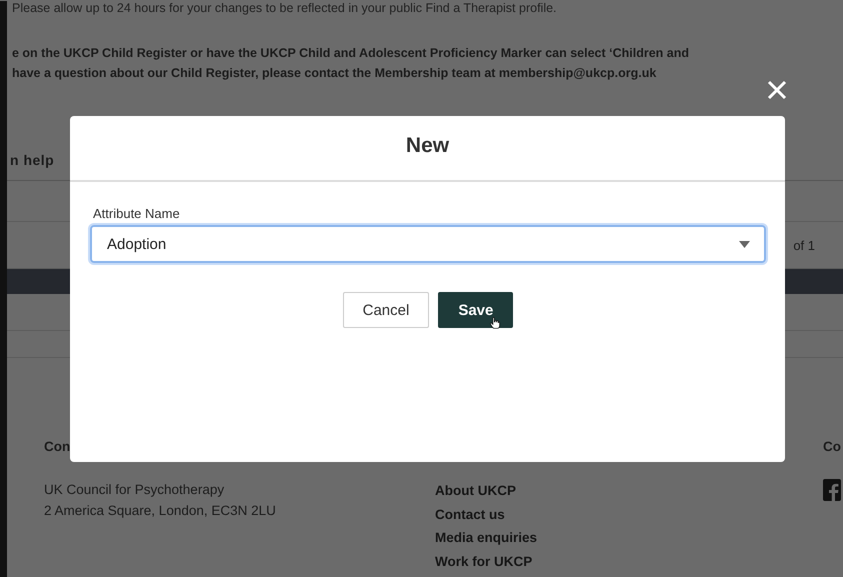 The width and height of the screenshot is (843, 577). Describe the element at coordinates (495, 323) in the screenshot. I see `hand-pointer-icon` at that location.